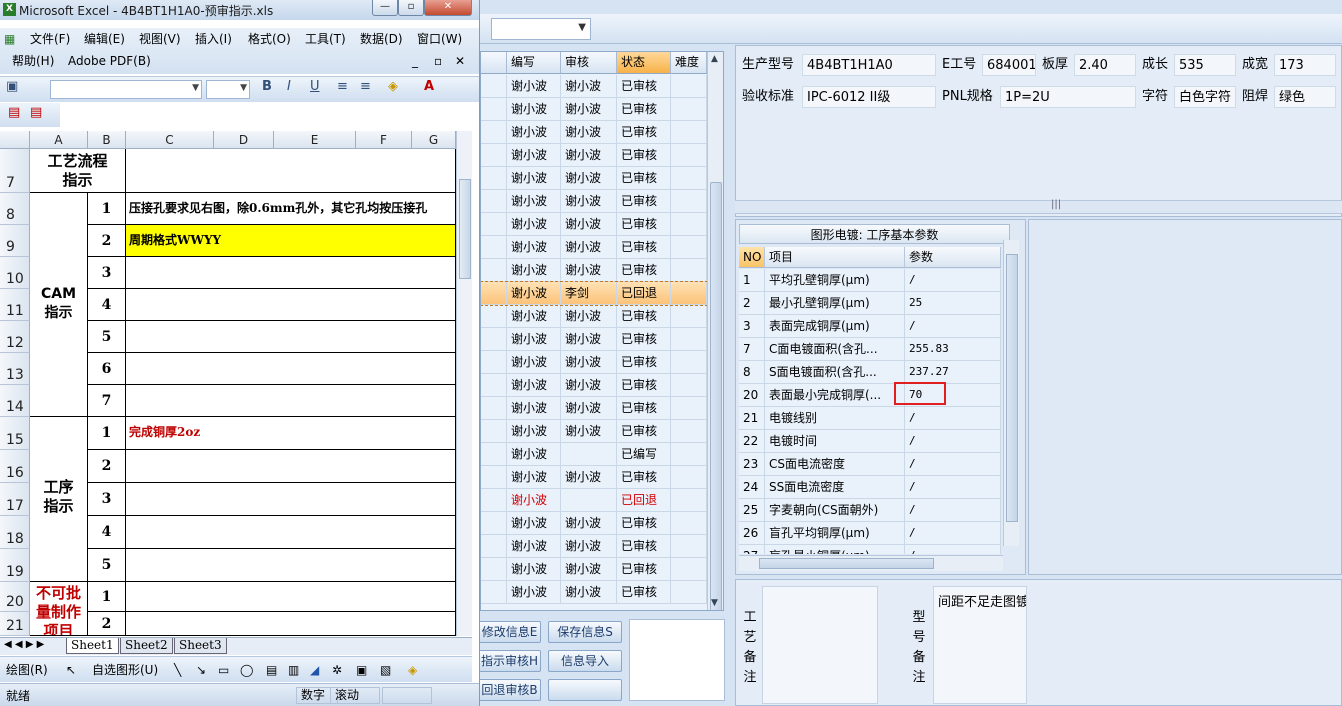 The image size is (1342, 706). I want to click on param-row: 2 最小孔壁铜厚(μm) 25, so click(870, 303).